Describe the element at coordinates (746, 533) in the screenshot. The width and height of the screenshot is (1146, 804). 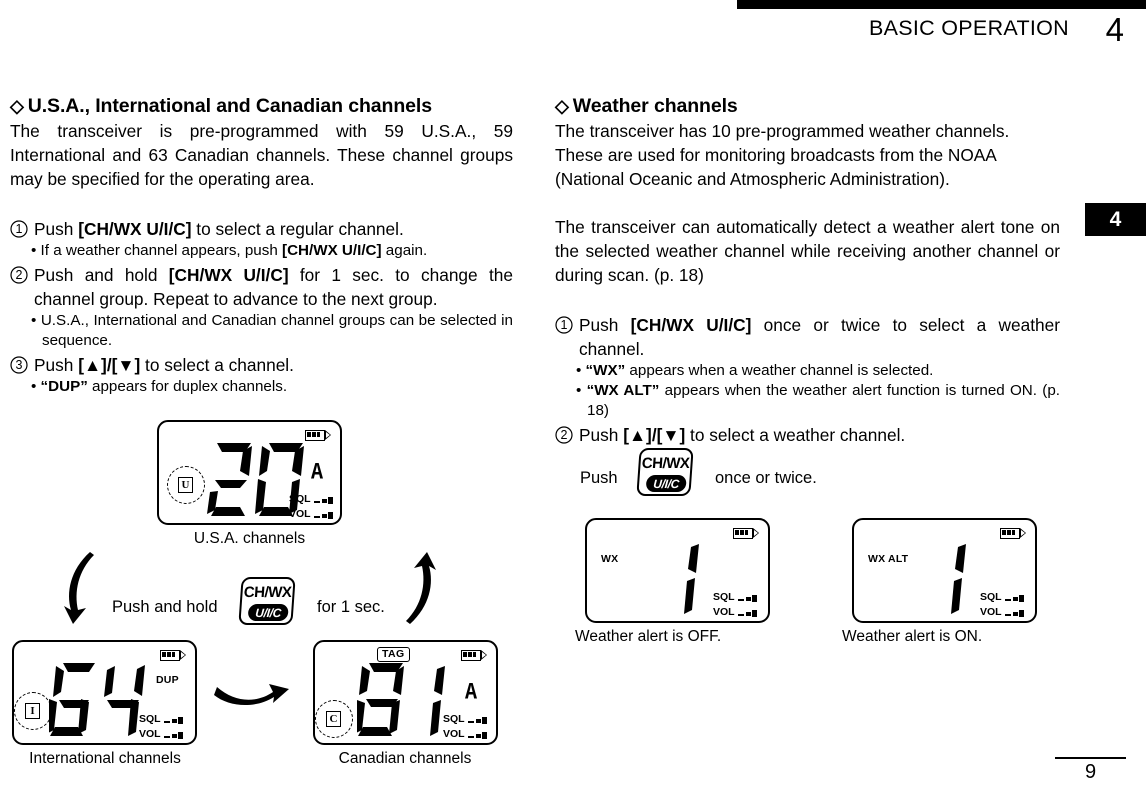
I see `battery-icon-wx-off` at that location.